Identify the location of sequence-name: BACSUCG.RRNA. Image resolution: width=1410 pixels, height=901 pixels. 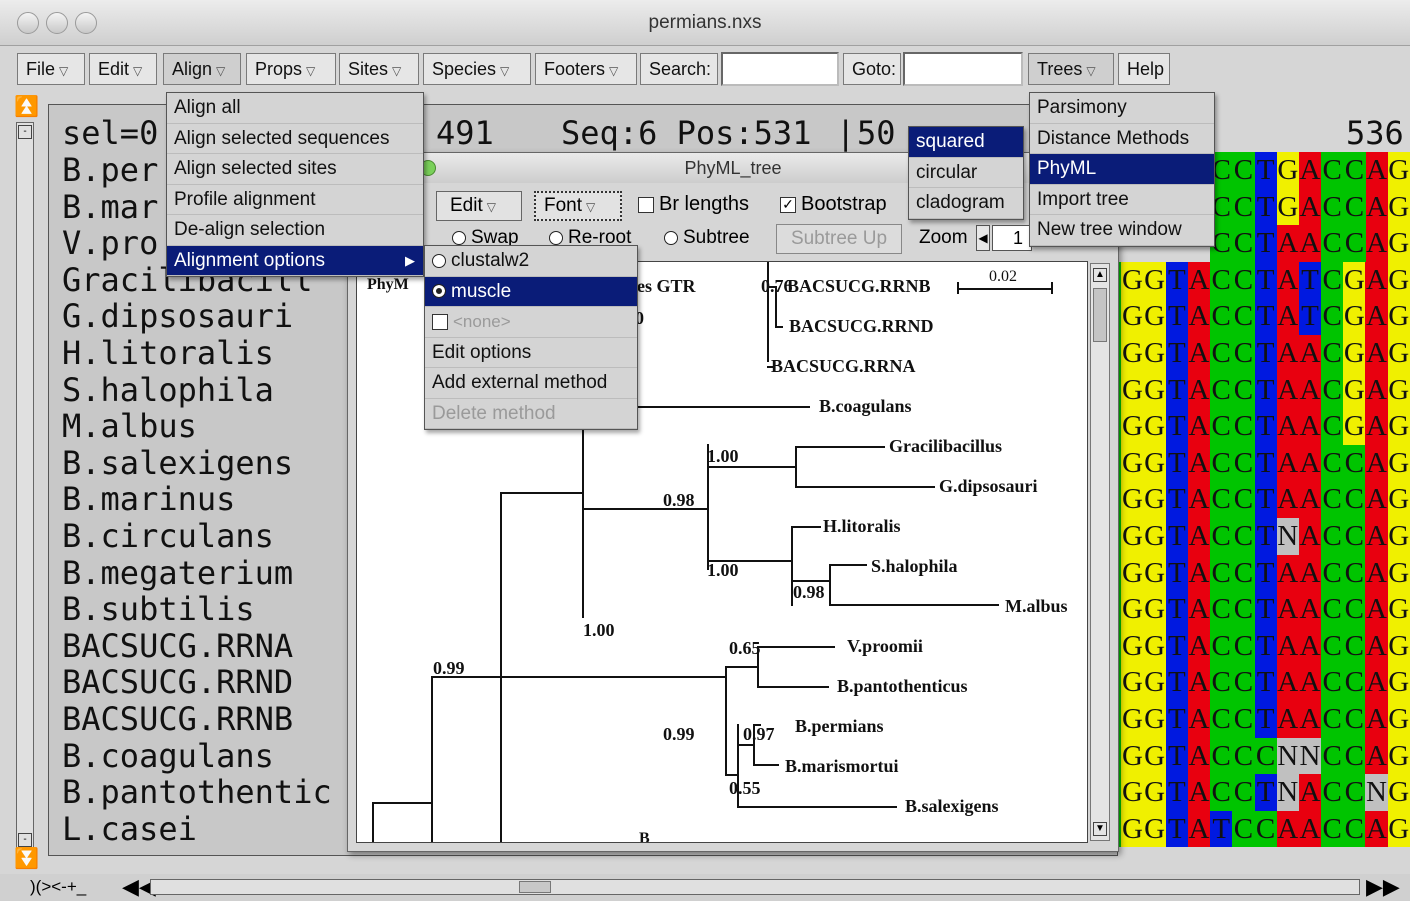
(177, 646).